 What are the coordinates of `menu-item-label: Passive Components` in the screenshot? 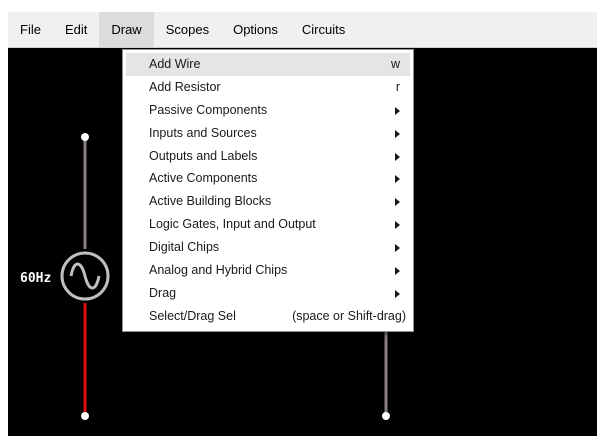 It's located at (208, 109).